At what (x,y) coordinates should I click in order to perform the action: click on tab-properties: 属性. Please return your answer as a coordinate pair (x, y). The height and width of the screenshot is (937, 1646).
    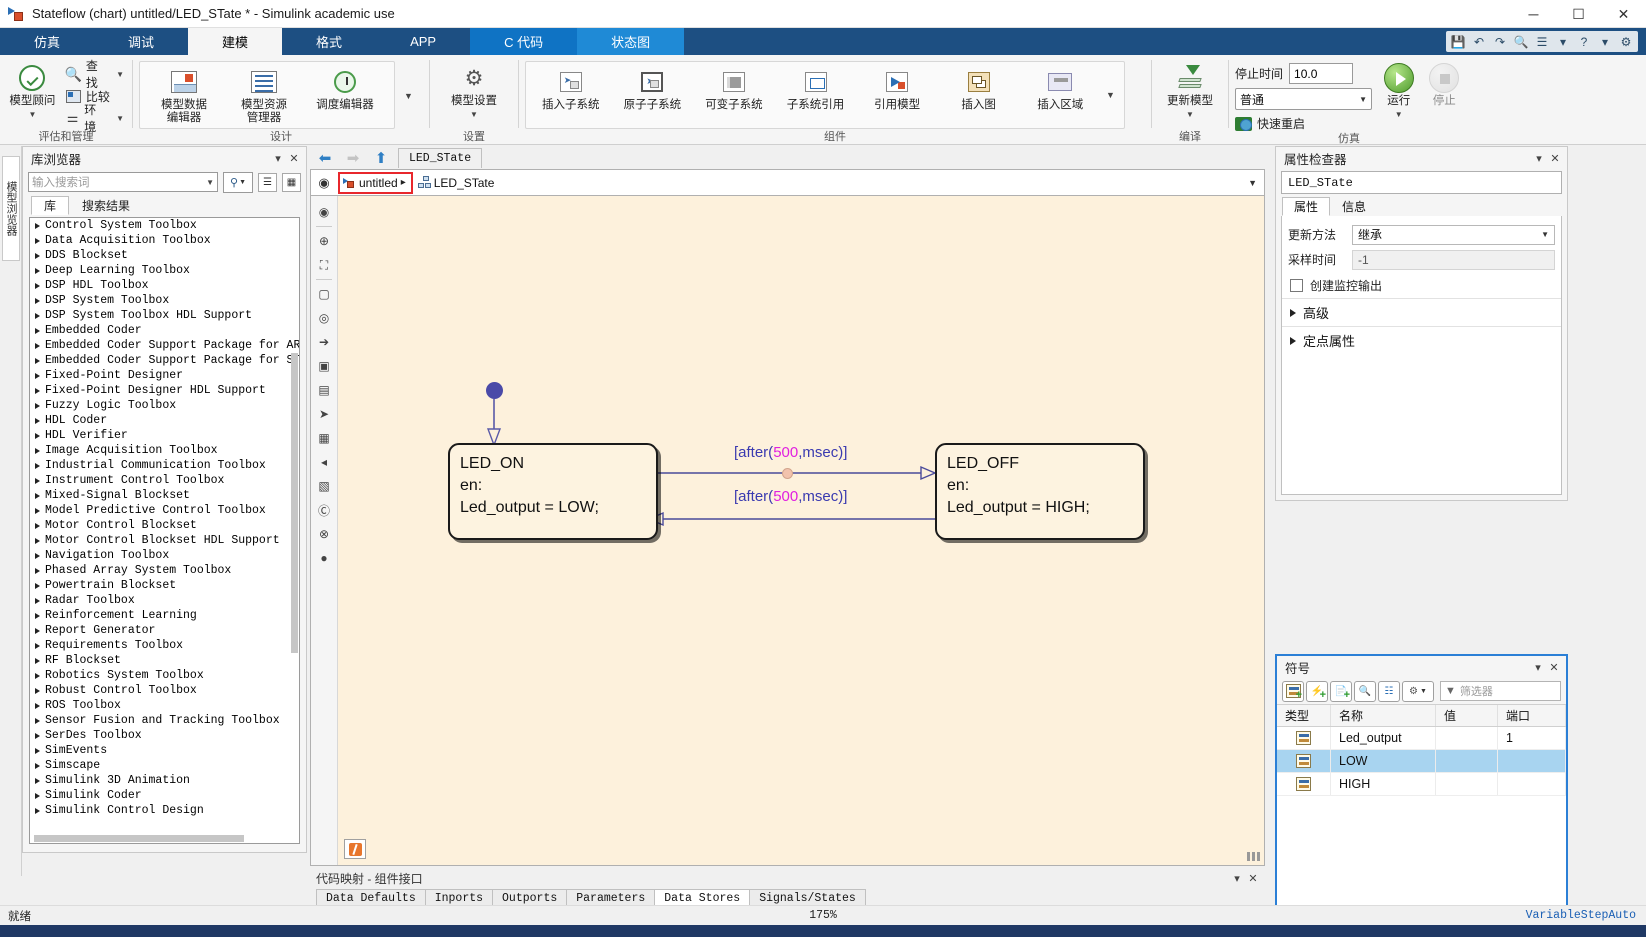
    Looking at the image, I should click on (1306, 206).